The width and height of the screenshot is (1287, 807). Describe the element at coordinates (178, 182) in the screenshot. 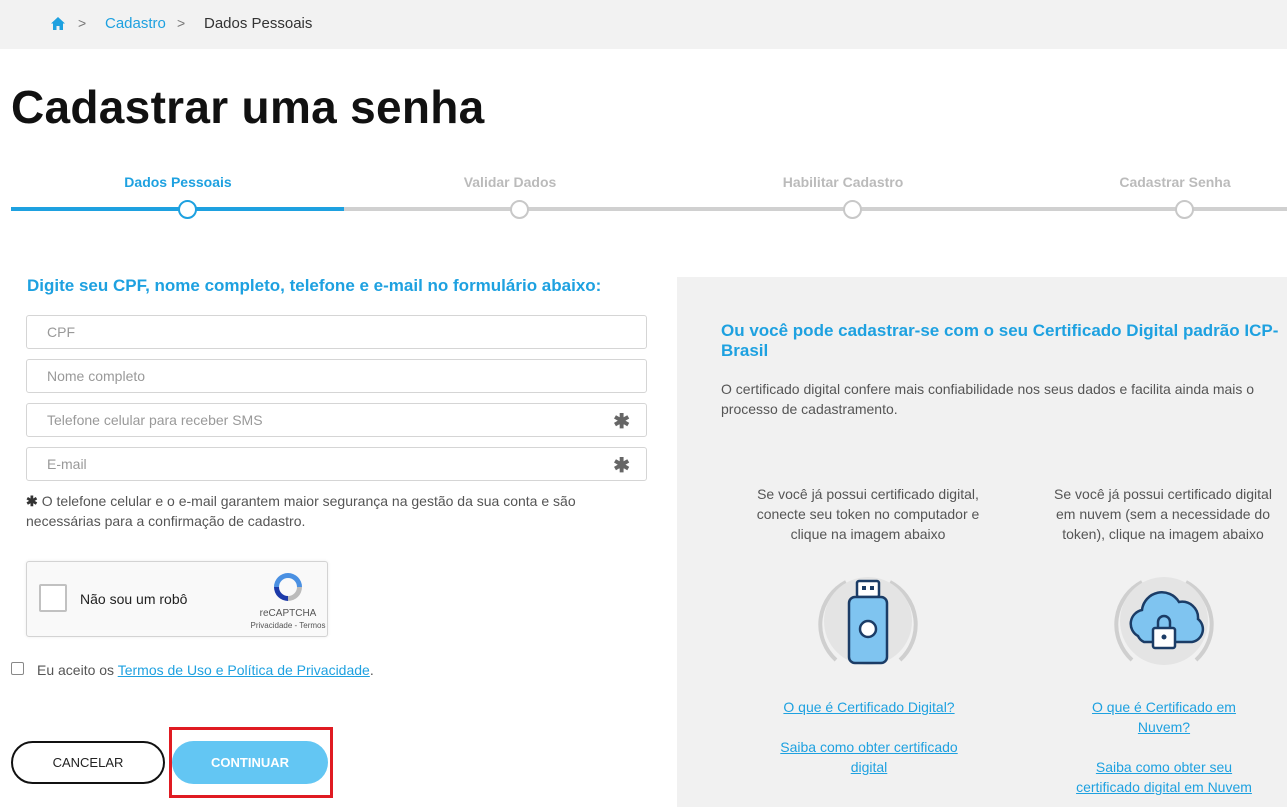

I see `step-label-dados-pessoais: Dados Pessoais` at that location.